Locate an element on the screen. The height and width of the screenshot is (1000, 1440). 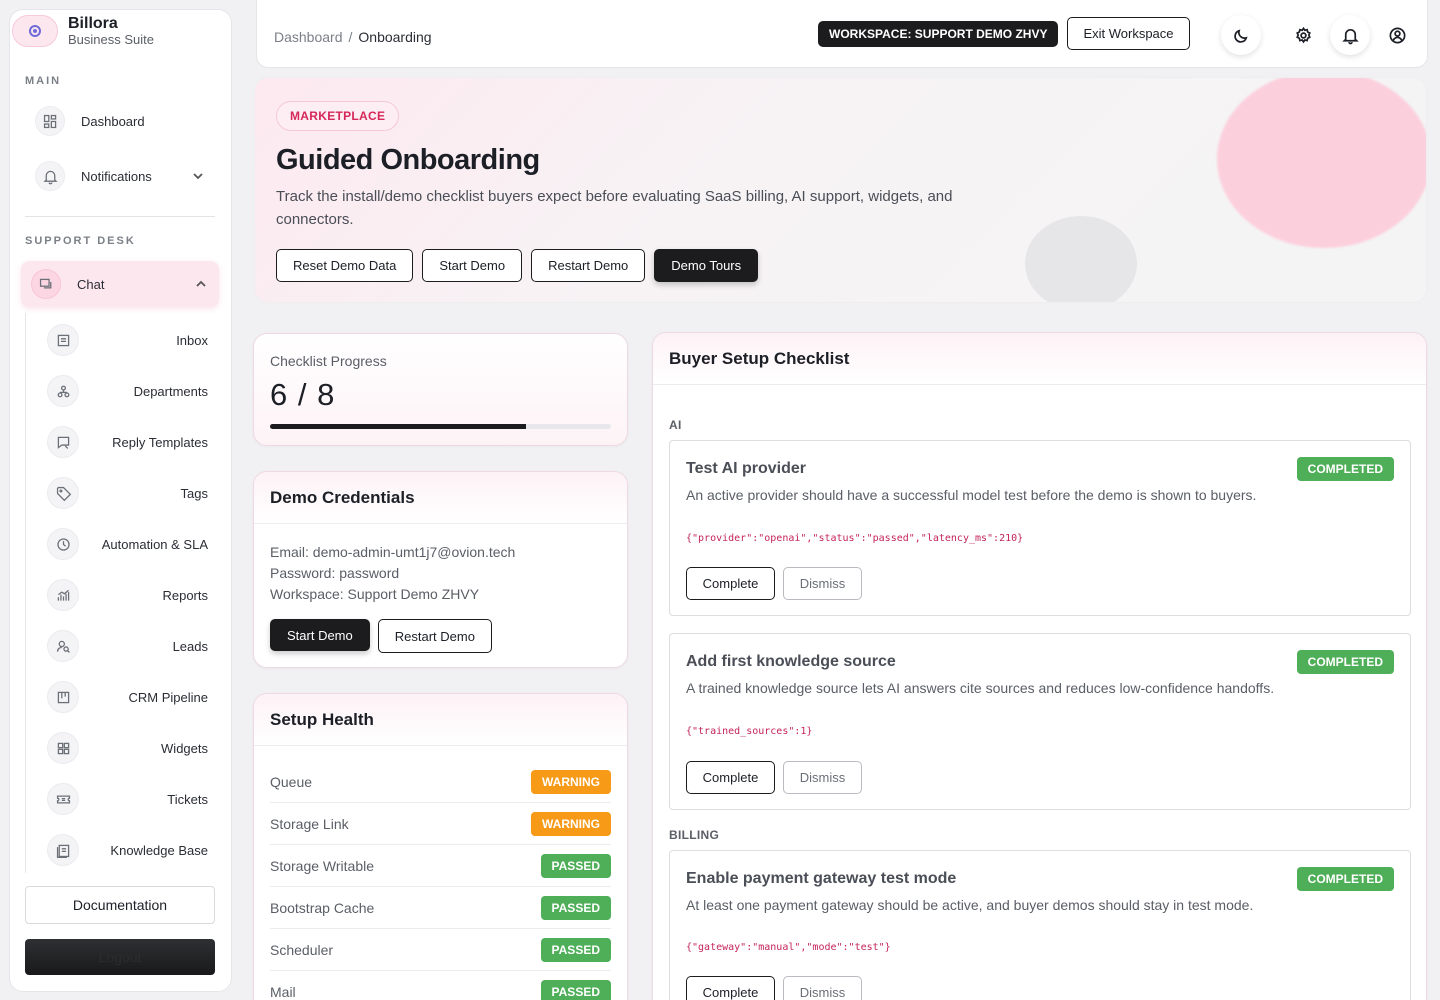
sidebar-item-tags: Tags is located at coordinates (127, 493).